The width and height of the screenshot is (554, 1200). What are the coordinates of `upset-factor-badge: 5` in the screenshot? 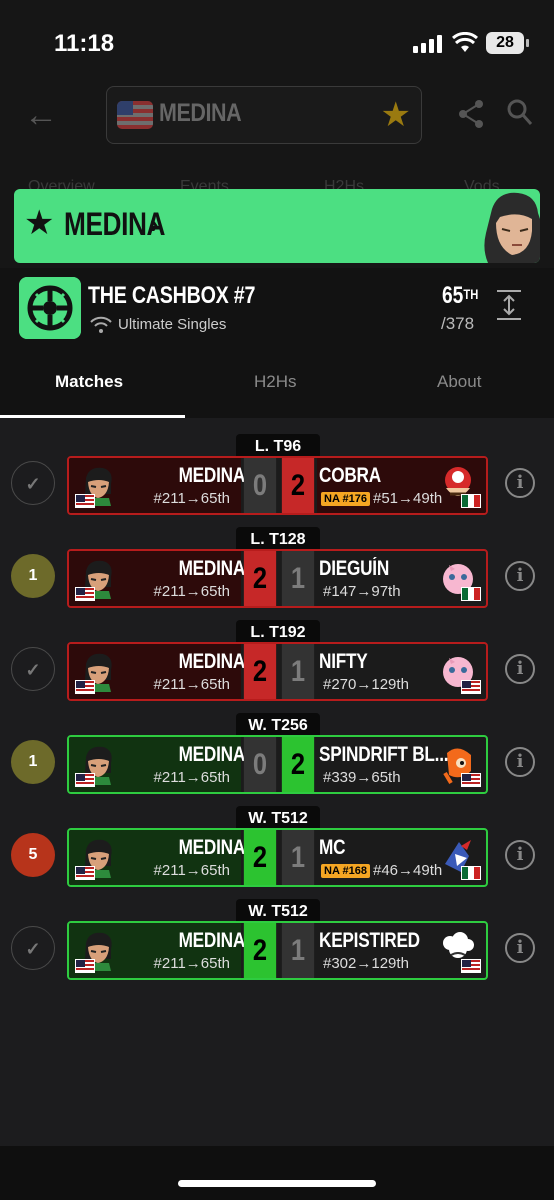 It's located at (33, 855).